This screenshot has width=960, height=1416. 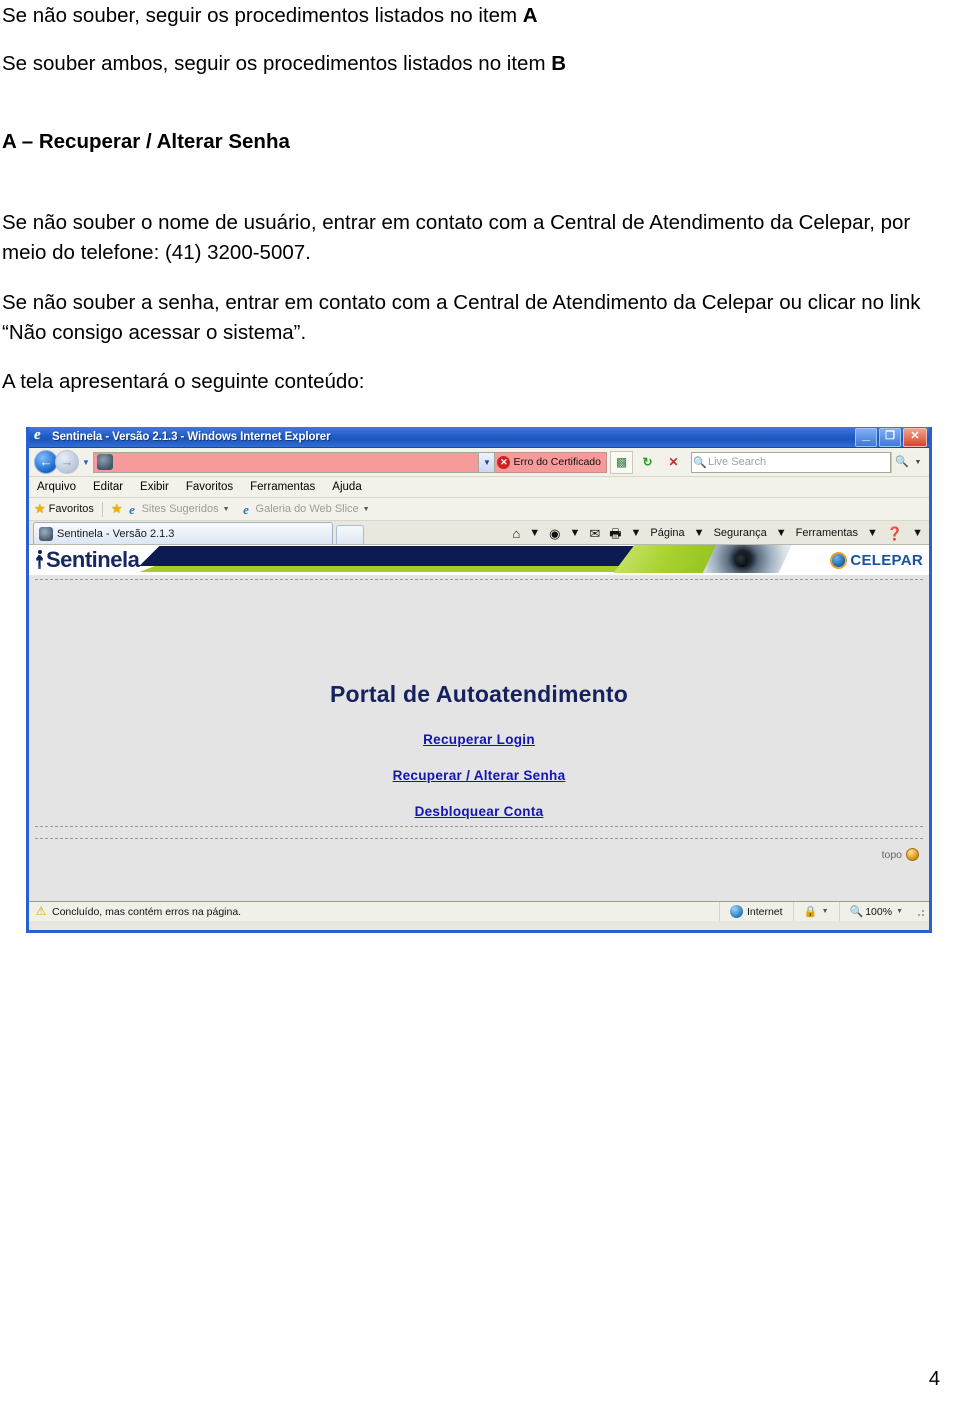 What do you see at coordinates (559, 63) in the screenshot?
I see `instruction-line-b-item: B` at bounding box center [559, 63].